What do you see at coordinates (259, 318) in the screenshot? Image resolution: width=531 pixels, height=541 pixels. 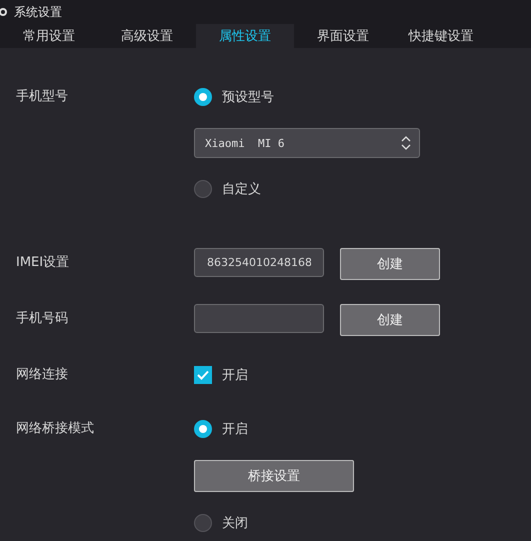 I see `input-field` at bounding box center [259, 318].